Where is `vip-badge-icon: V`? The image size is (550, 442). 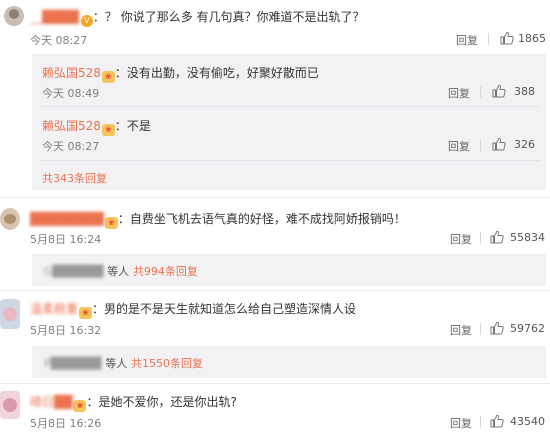 vip-badge-icon: V is located at coordinates (86, 21).